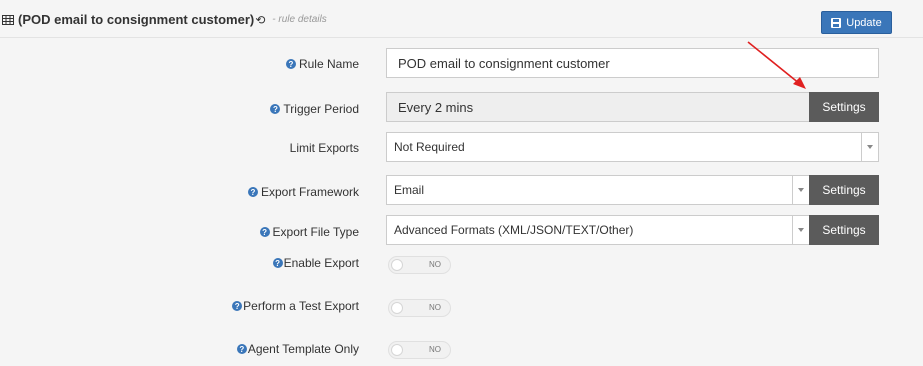 This screenshot has height=366, width=923. I want to click on limit-exports-label: Limit Exports, so click(324, 148).